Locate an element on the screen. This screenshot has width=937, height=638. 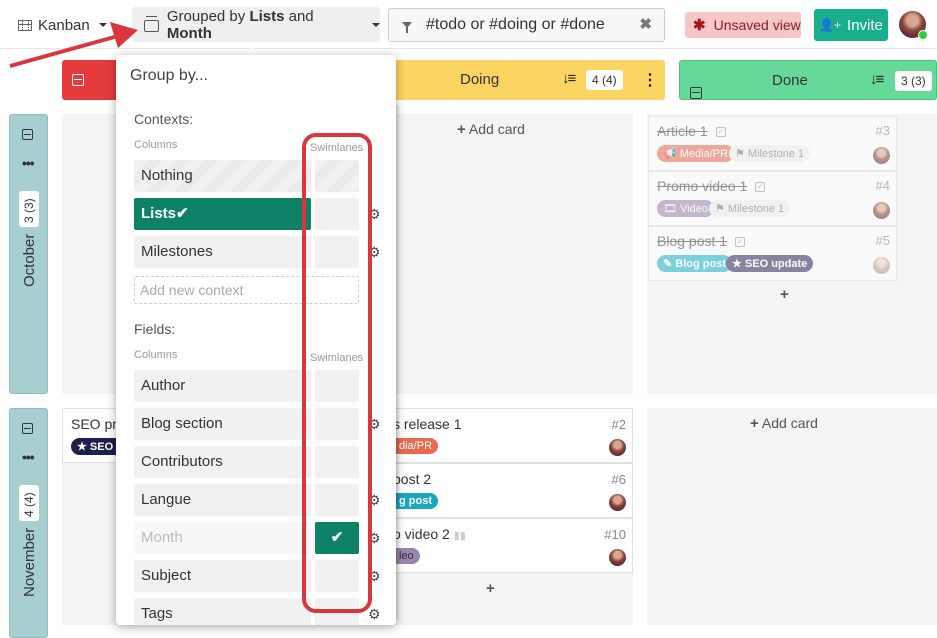
card: Article 1 ✓ #3 📢 Media/PR ⚑ Milestone 1 is located at coordinates (772, 143).